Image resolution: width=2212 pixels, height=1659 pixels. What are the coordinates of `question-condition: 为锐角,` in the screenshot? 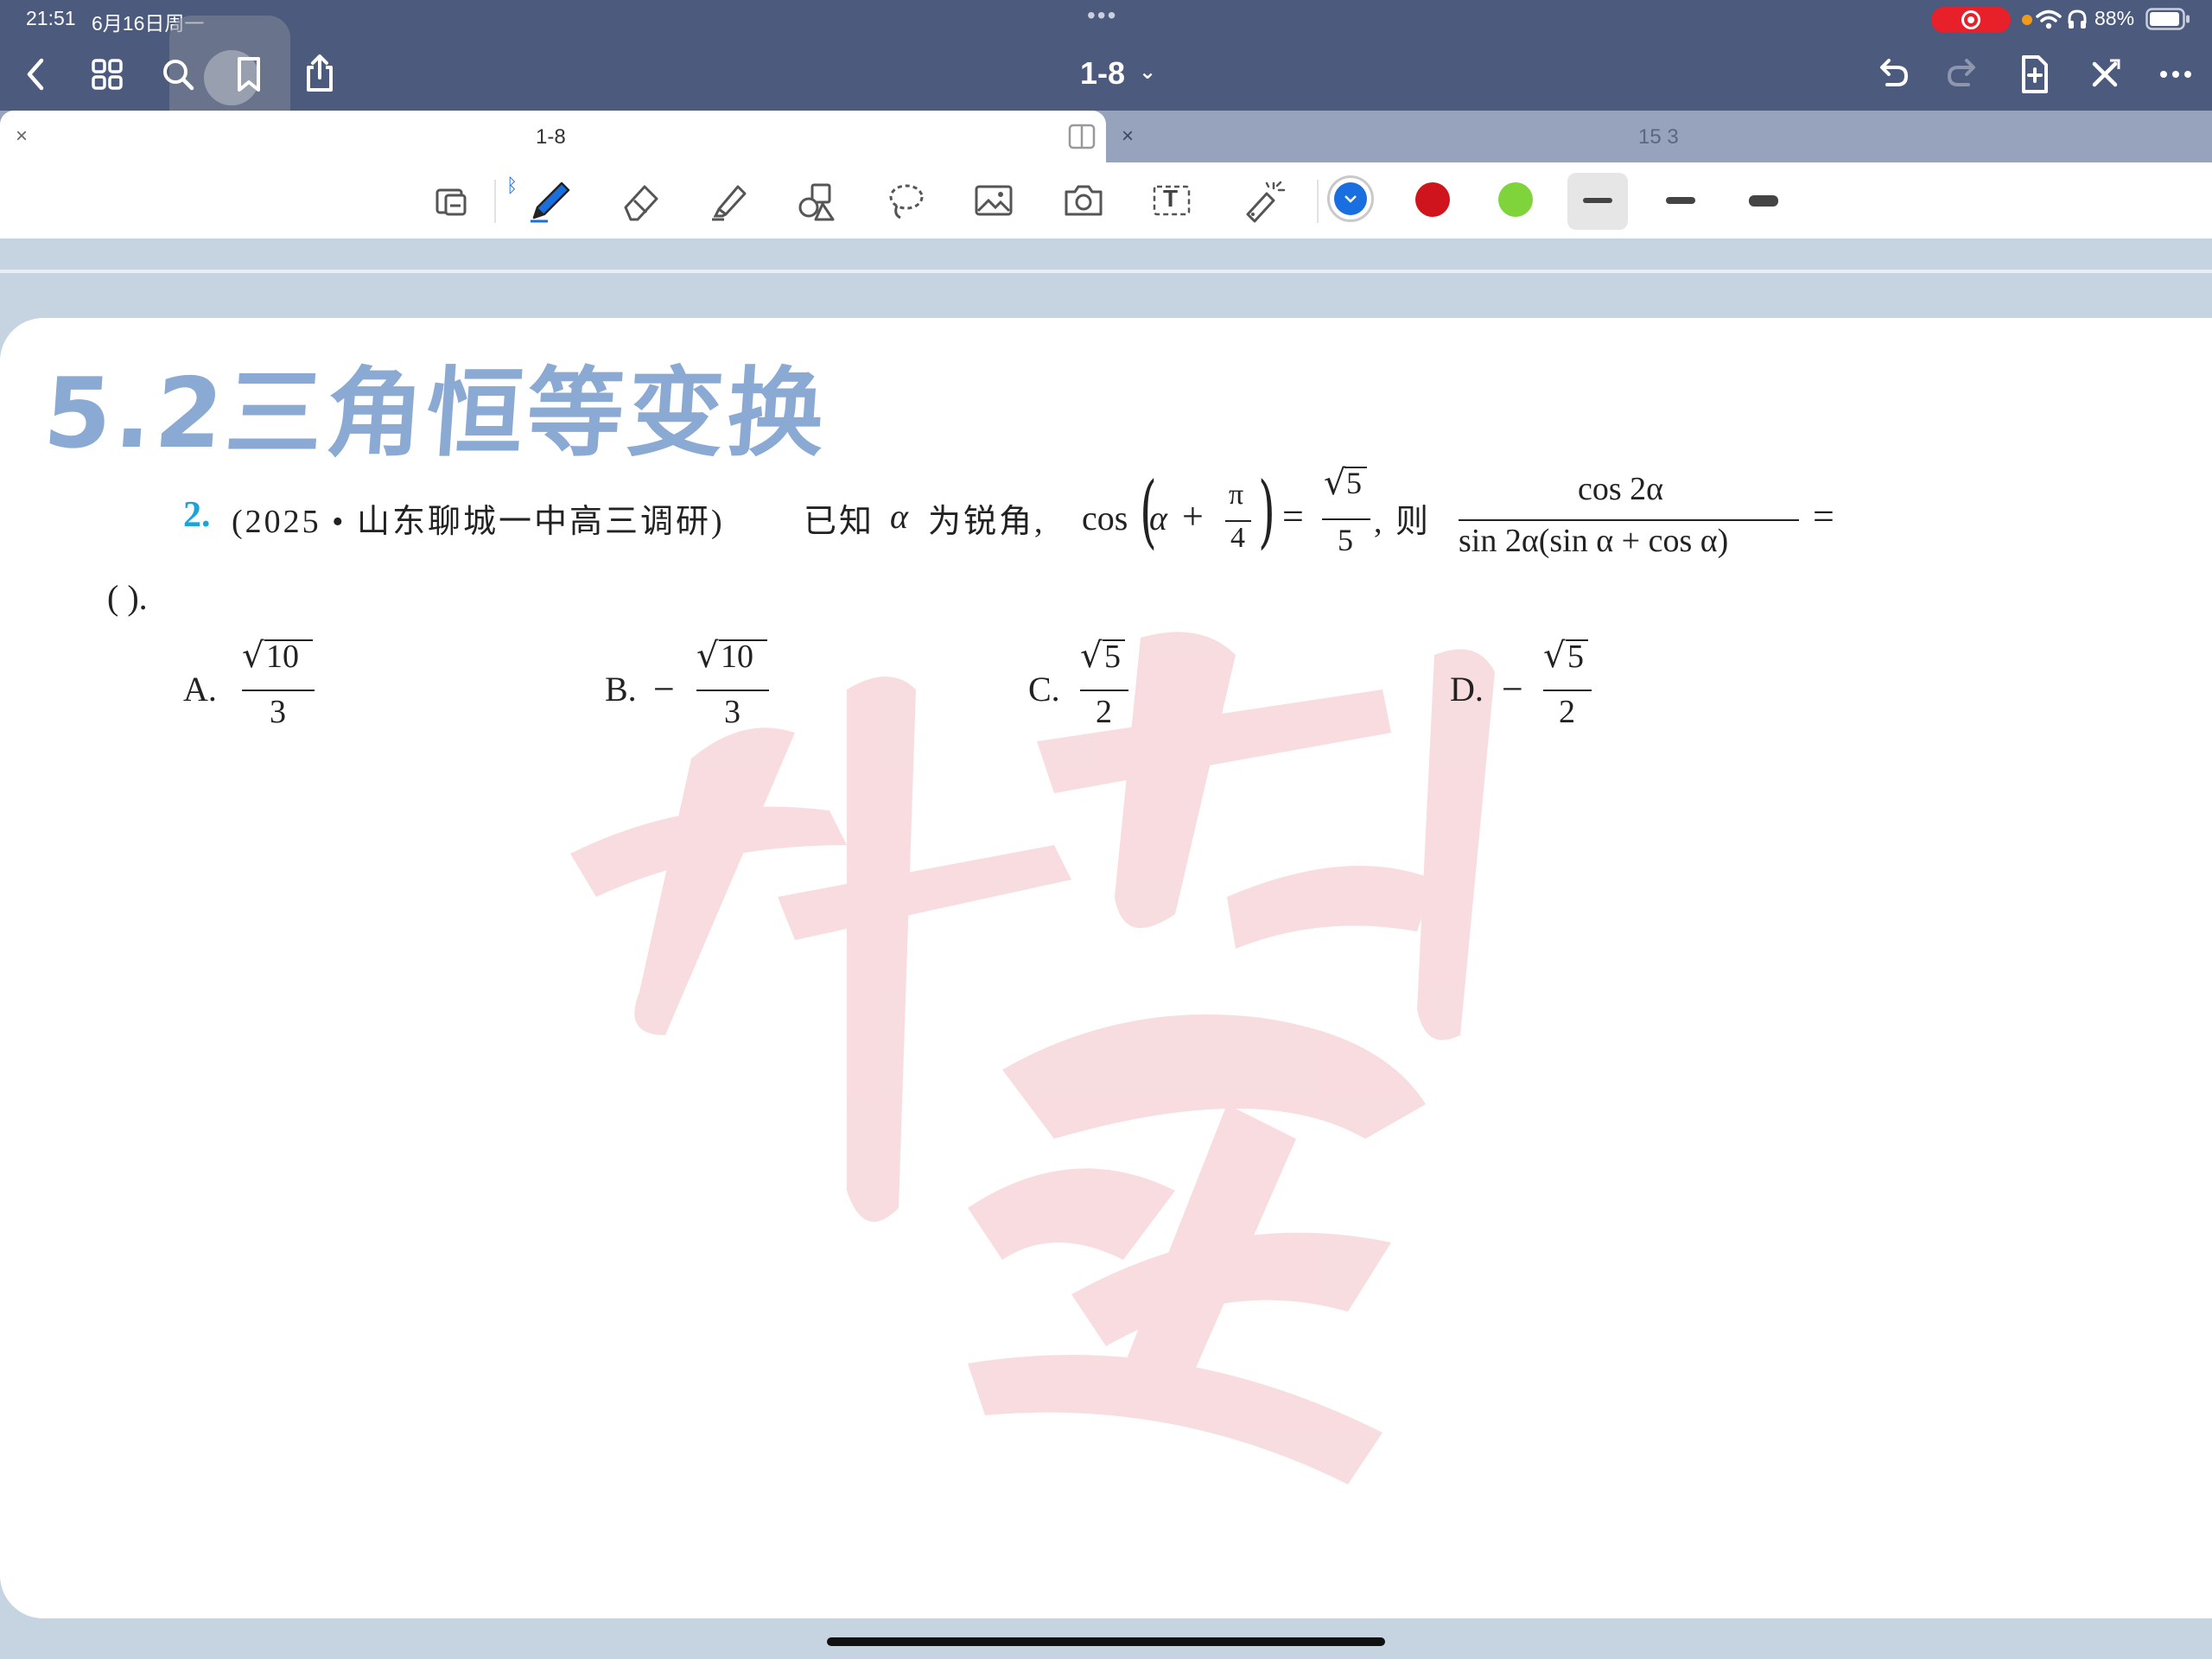 It's located at (987, 522).